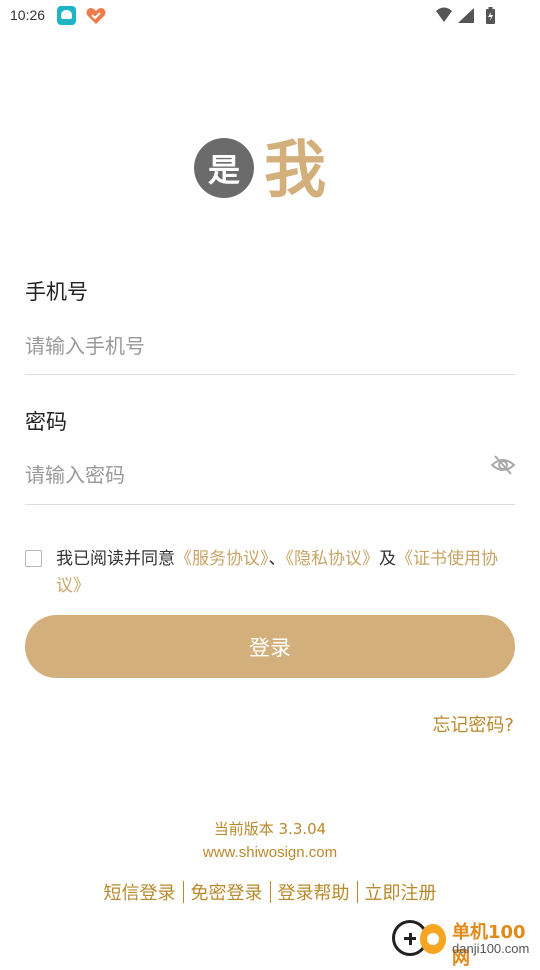 Image resolution: width=540 pixels, height=970 pixels. I want to click on status-bar: 10:26, so click(270, 16).